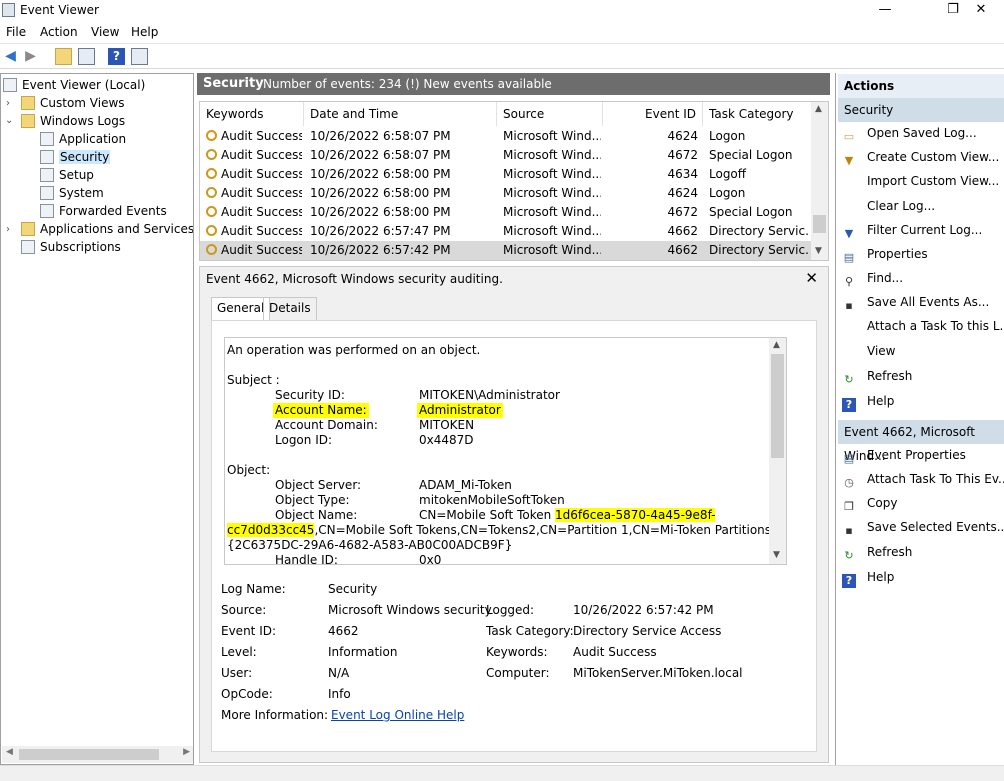  What do you see at coordinates (59, 32) in the screenshot?
I see `menu-action: Action` at bounding box center [59, 32].